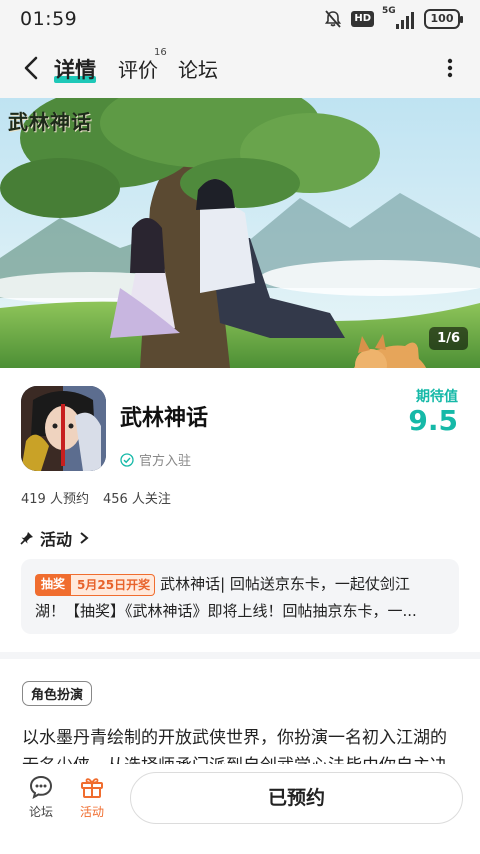 This screenshot has width=480, height=854. I want to click on game-app-icon, so click(63, 428).